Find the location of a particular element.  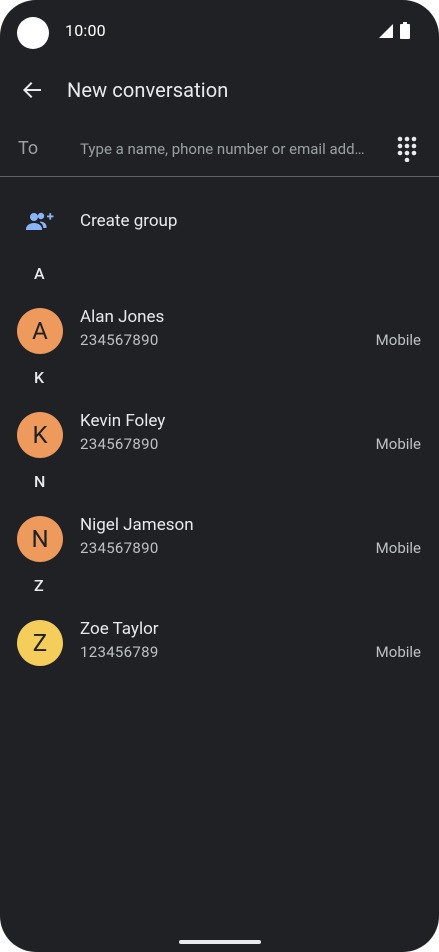

contact-number: 123456789 is located at coordinates (119, 652).